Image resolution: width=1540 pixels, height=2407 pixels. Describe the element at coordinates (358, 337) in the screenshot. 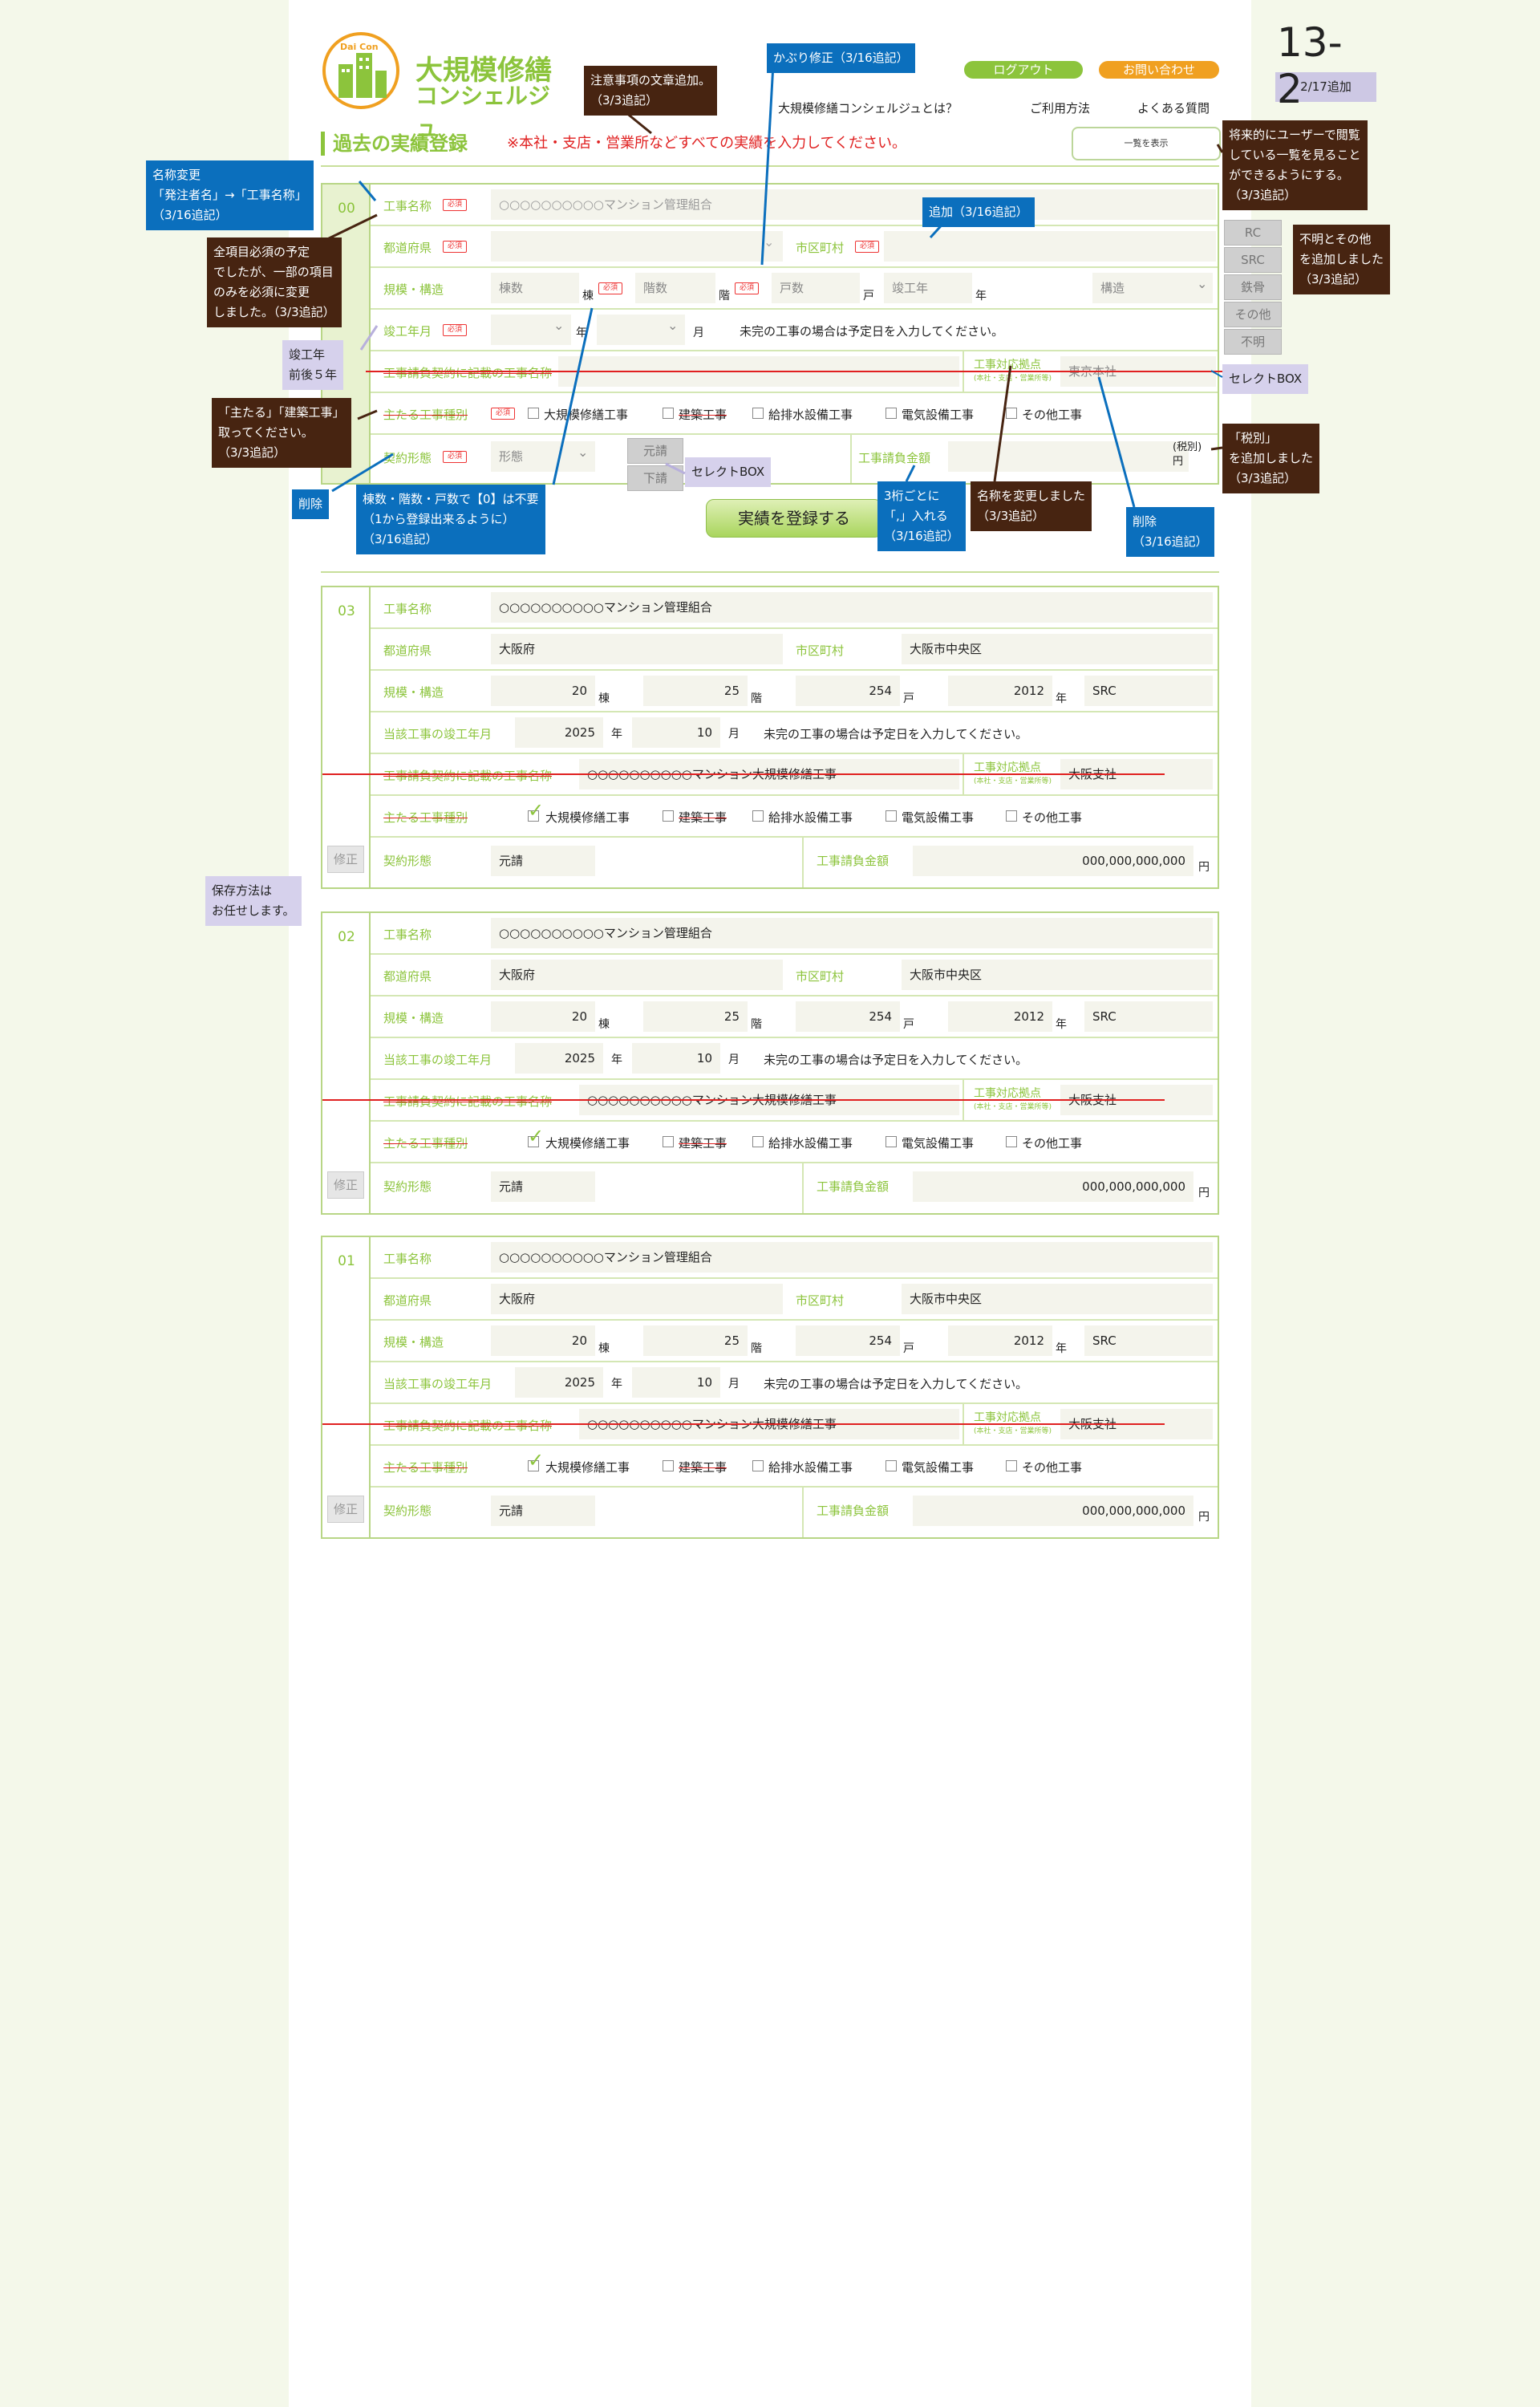

I see `annotation-pointers-left` at that location.